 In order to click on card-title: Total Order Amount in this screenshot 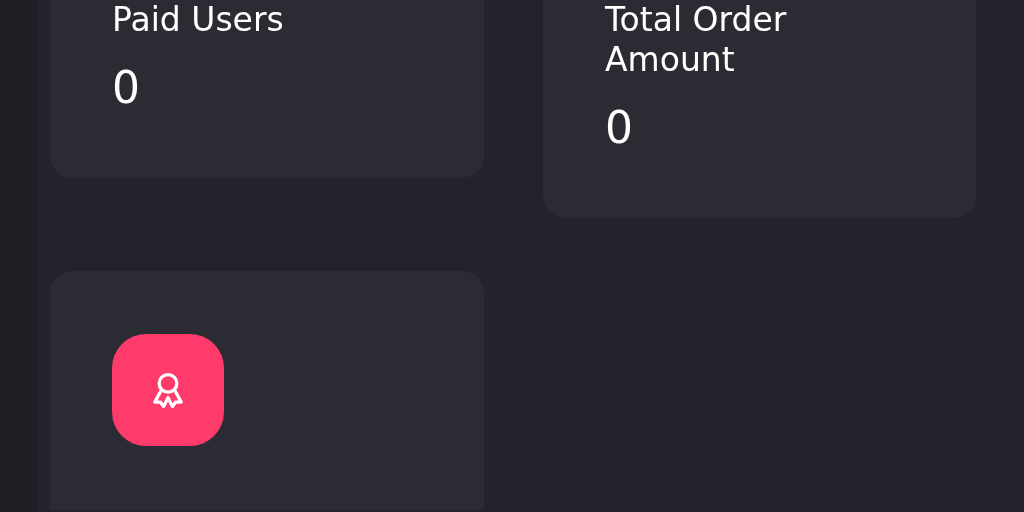, I will do `click(696, 40)`.